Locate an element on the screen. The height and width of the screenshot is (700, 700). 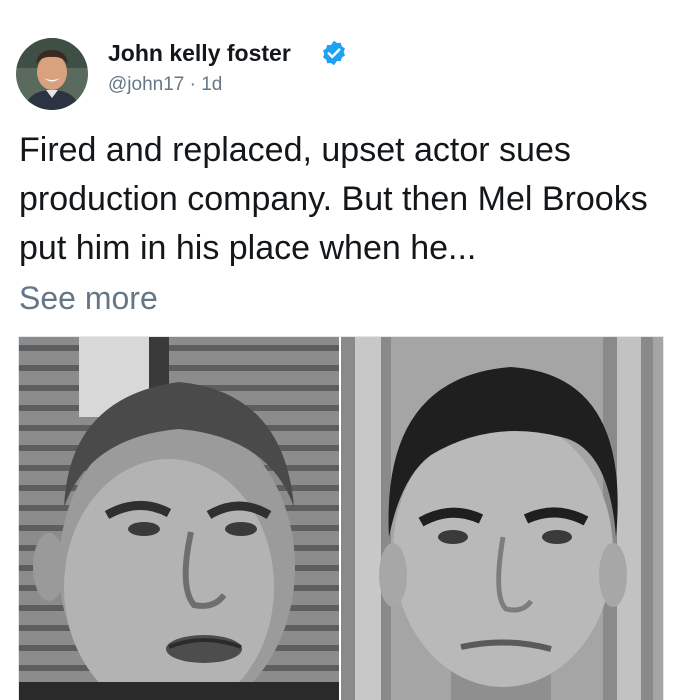
user-avatar-icon is located at coordinates (52, 74).